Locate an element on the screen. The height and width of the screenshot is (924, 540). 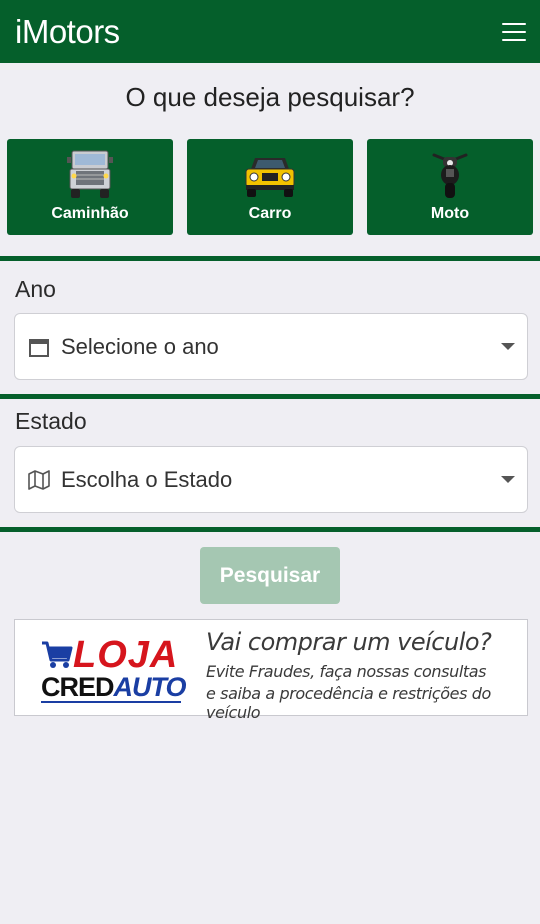
top-bar: iMotors is located at coordinates (270, 31).